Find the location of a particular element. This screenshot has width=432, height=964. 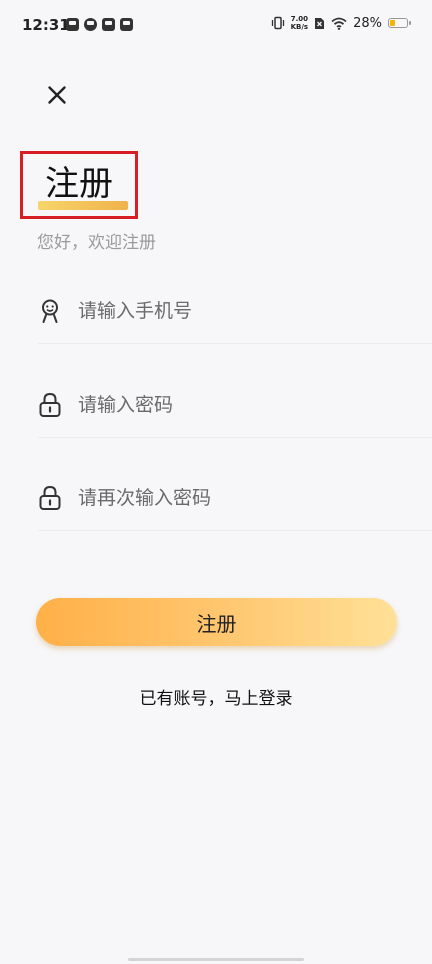

close-icon is located at coordinates (57, 95).